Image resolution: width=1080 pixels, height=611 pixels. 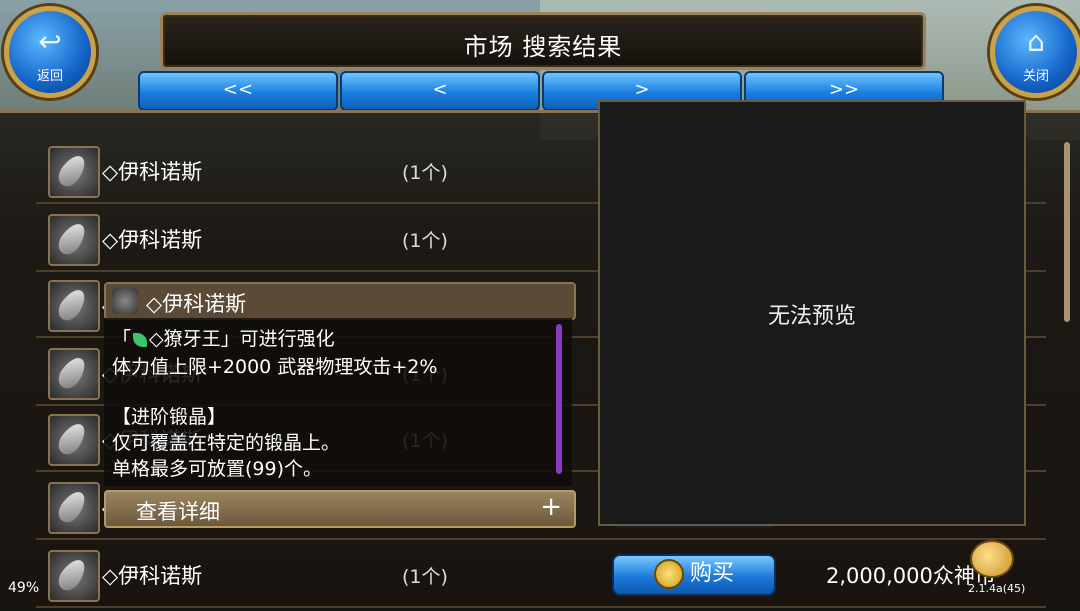 What do you see at coordinates (24, 588) in the screenshot?
I see `battery-status: 49%` at bounding box center [24, 588].